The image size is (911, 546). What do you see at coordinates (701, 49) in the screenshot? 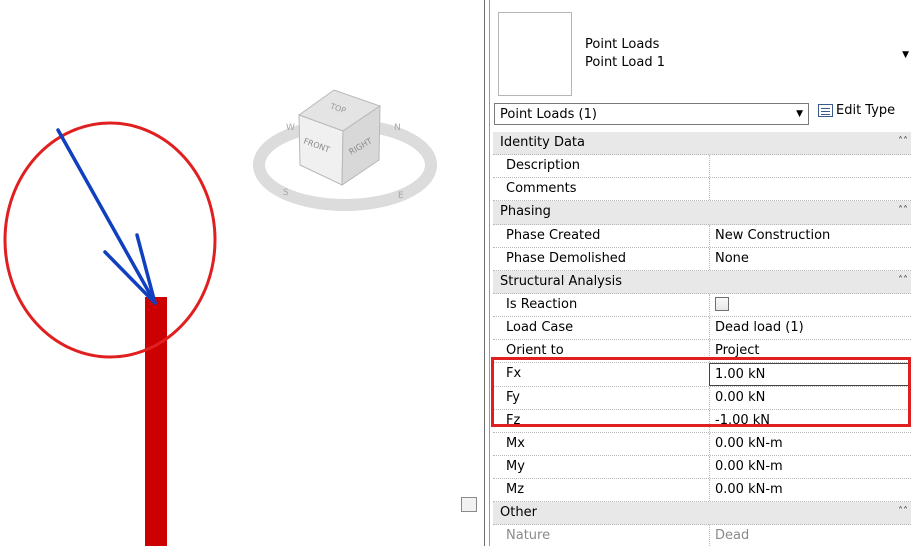
I see `type-selector-header: Point Loads Point Load 1 ▼` at bounding box center [701, 49].